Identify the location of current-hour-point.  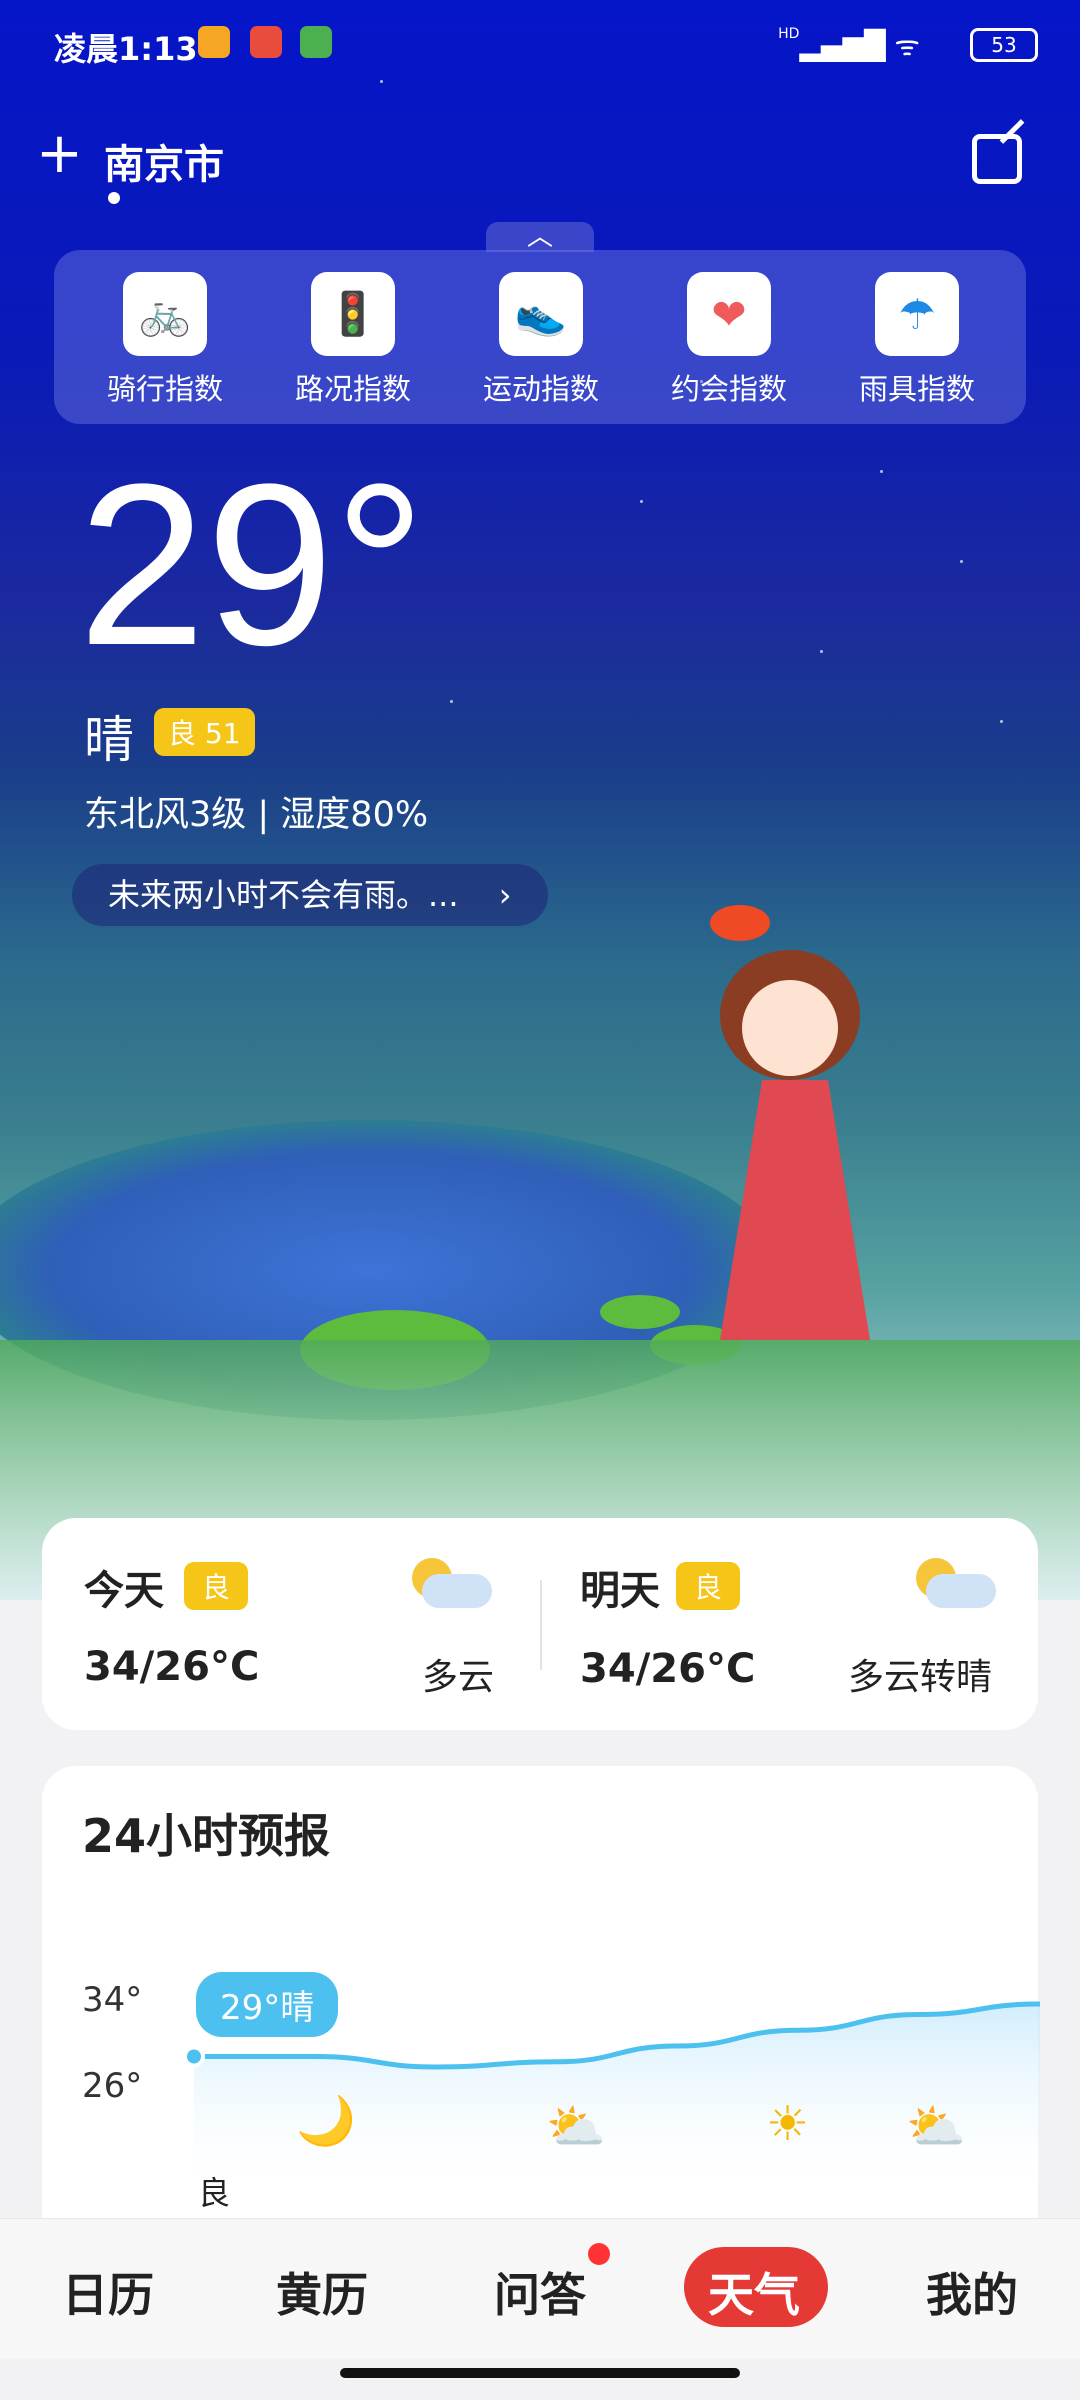
(194, 2056).